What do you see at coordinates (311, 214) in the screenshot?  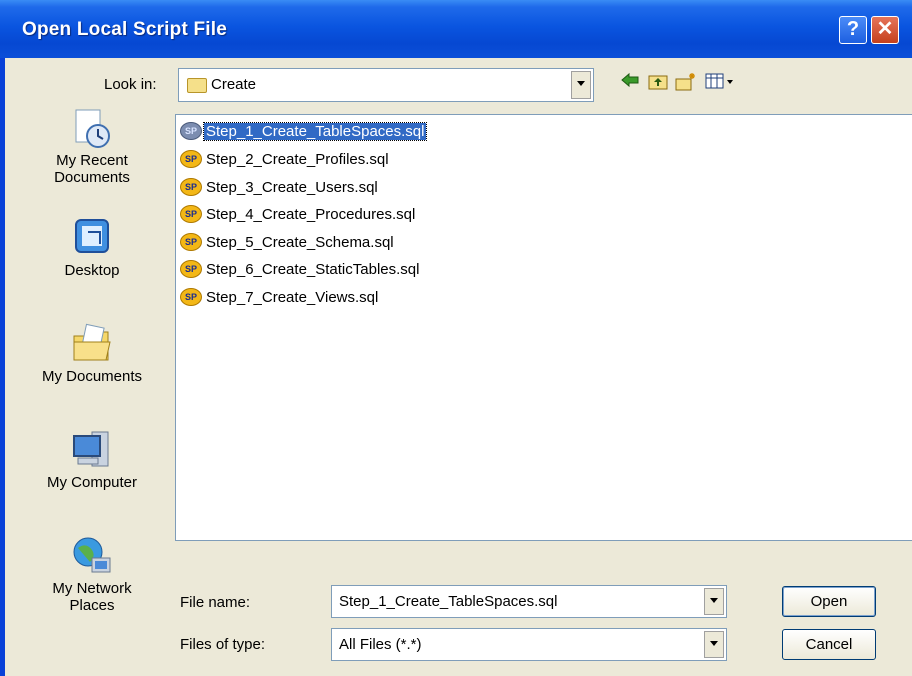 I see `file-name-label: Step_4_Create_Procedures.sql` at bounding box center [311, 214].